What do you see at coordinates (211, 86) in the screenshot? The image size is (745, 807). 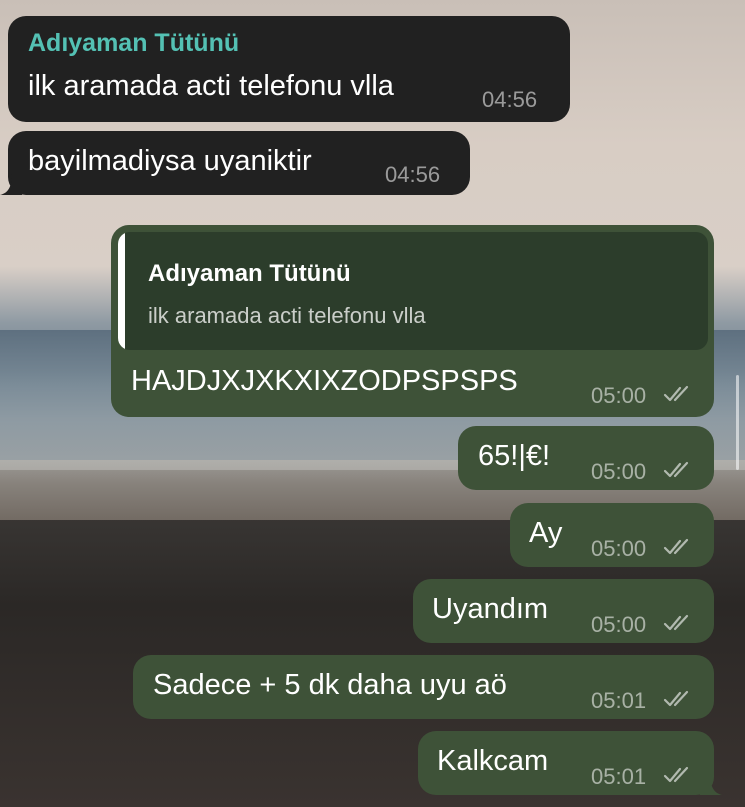 I see `message-text: ilk aramada acti telefonu vlla` at bounding box center [211, 86].